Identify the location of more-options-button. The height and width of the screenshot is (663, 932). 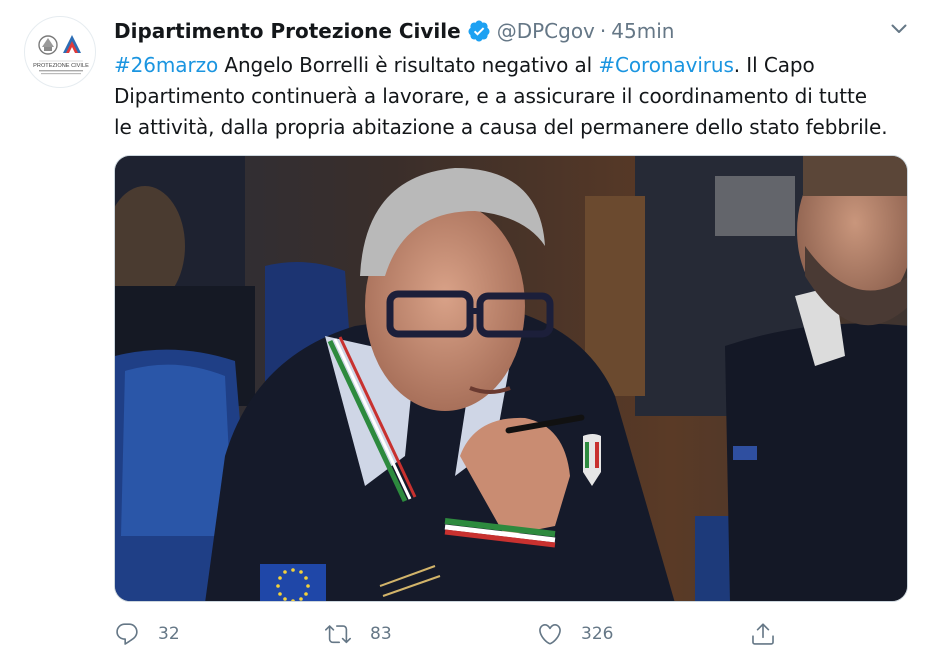
(899, 29).